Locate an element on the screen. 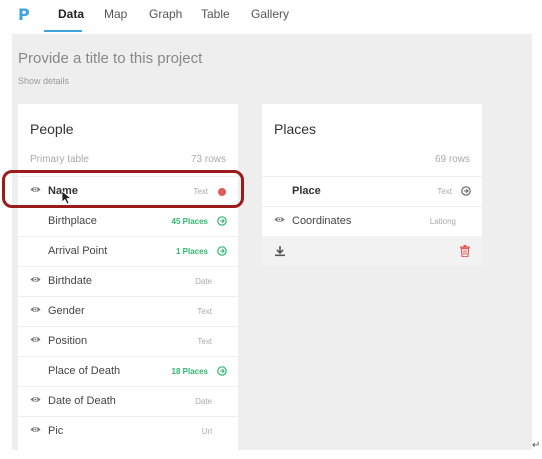  people-field-row: Arrival Point 1 Places is located at coordinates (128, 251).